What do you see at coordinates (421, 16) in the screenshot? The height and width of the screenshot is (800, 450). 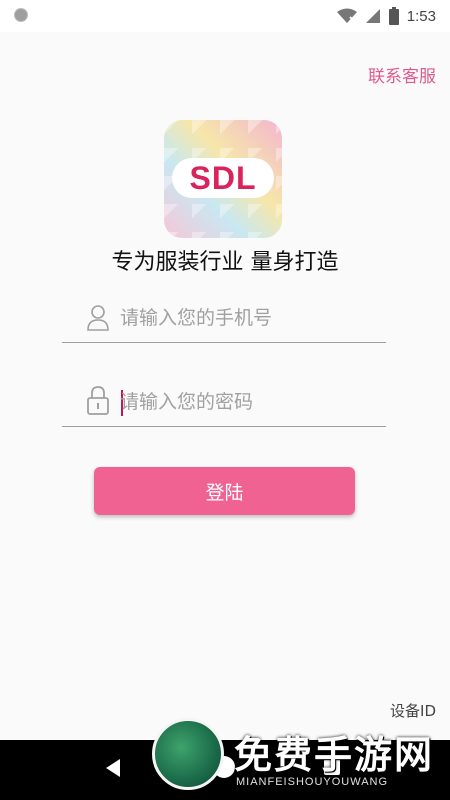 I see `status-time: 1:53` at bounding box center [421, 16].